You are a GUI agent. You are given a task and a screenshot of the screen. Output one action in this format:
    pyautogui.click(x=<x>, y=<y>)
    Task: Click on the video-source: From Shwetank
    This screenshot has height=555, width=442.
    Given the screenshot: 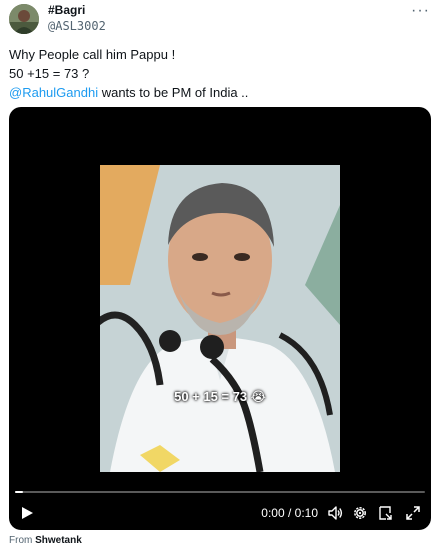 What is the action you would take?
    pyautogui.click(x=45, y=540)
    